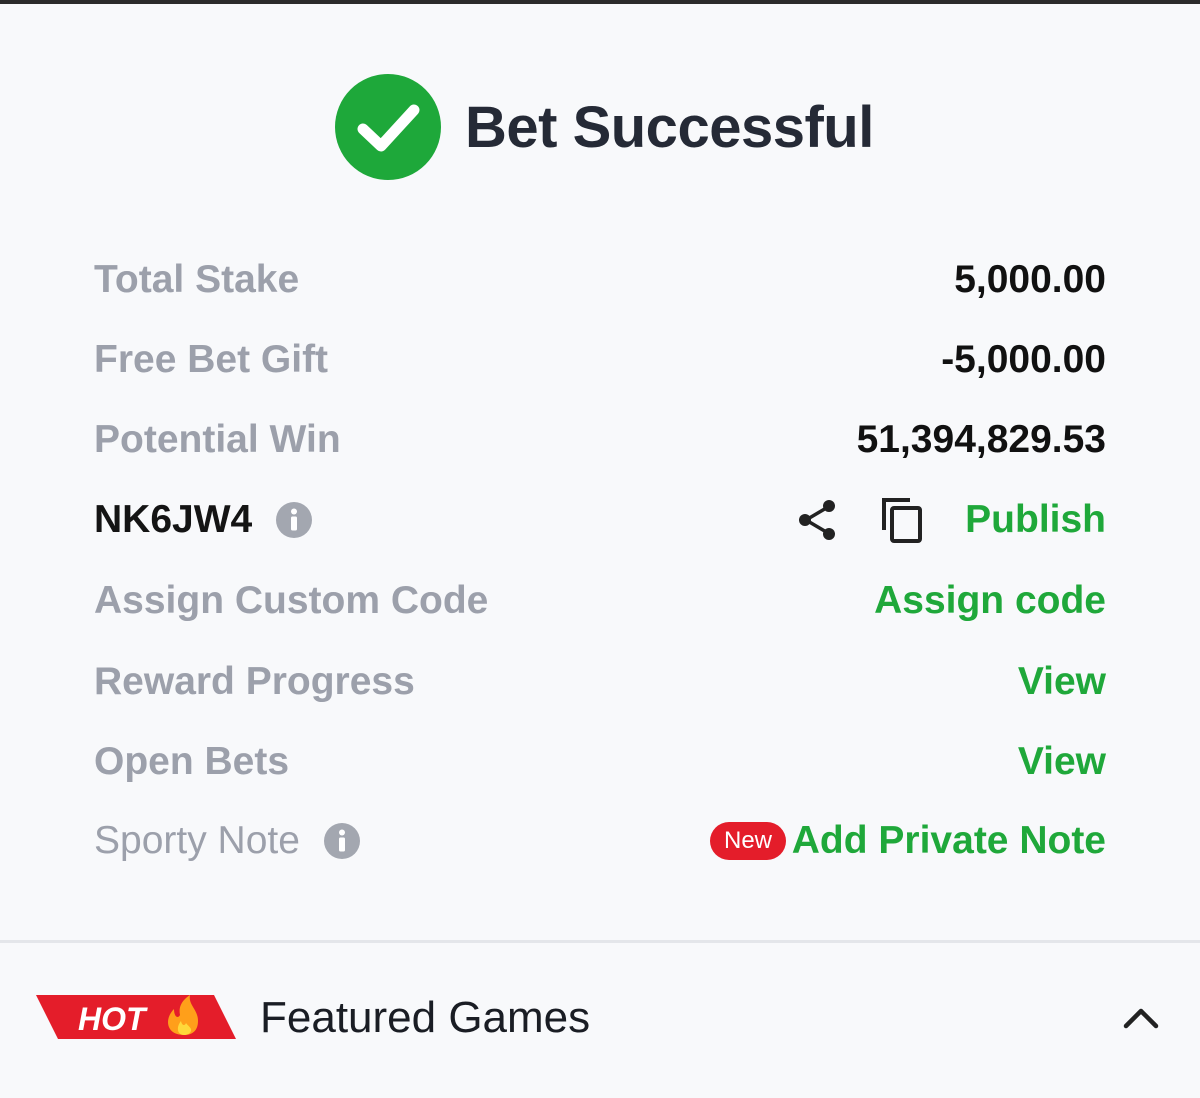  Describe the element at coordinates (1062, 682) in the screenshot. I see `reward-view-link: View` at that location.